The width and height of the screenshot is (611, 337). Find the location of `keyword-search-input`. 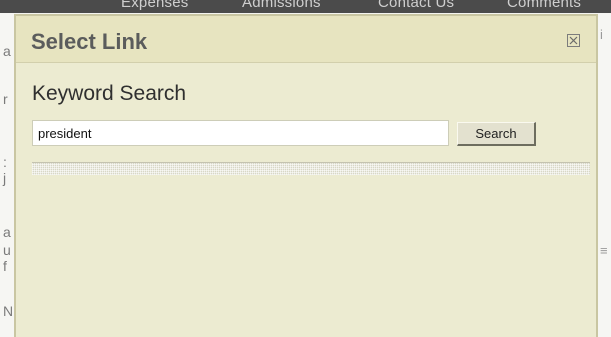

keyword-search-input is located at coordinates (240, 133).